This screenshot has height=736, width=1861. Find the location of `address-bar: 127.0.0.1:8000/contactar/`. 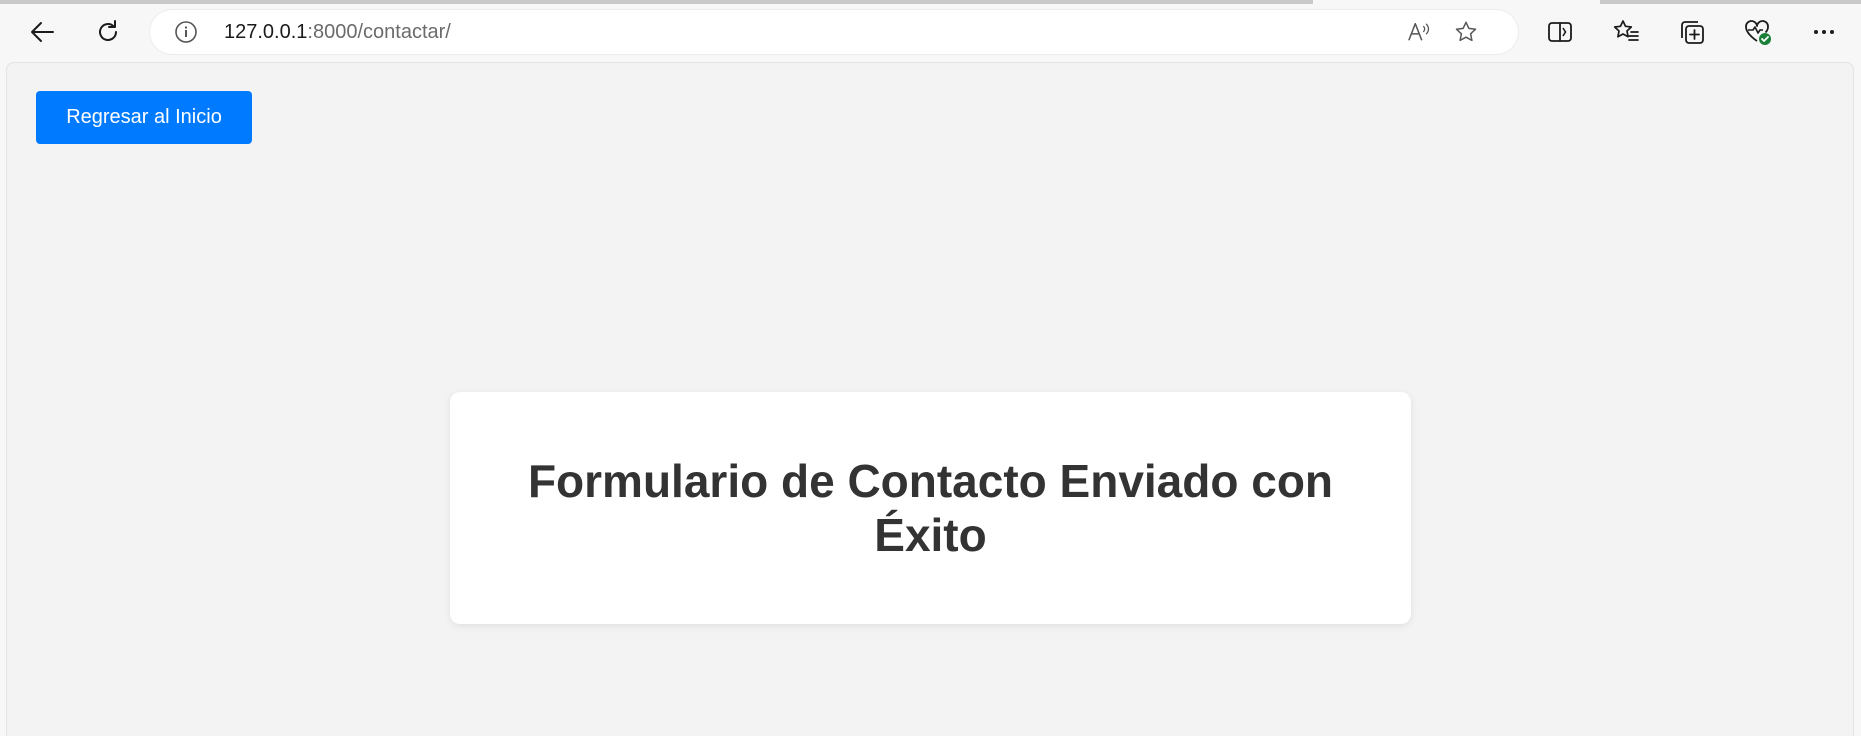

address-bar: 127.0.0.1:8000/contactar/ is located at coordinates (834, 32).